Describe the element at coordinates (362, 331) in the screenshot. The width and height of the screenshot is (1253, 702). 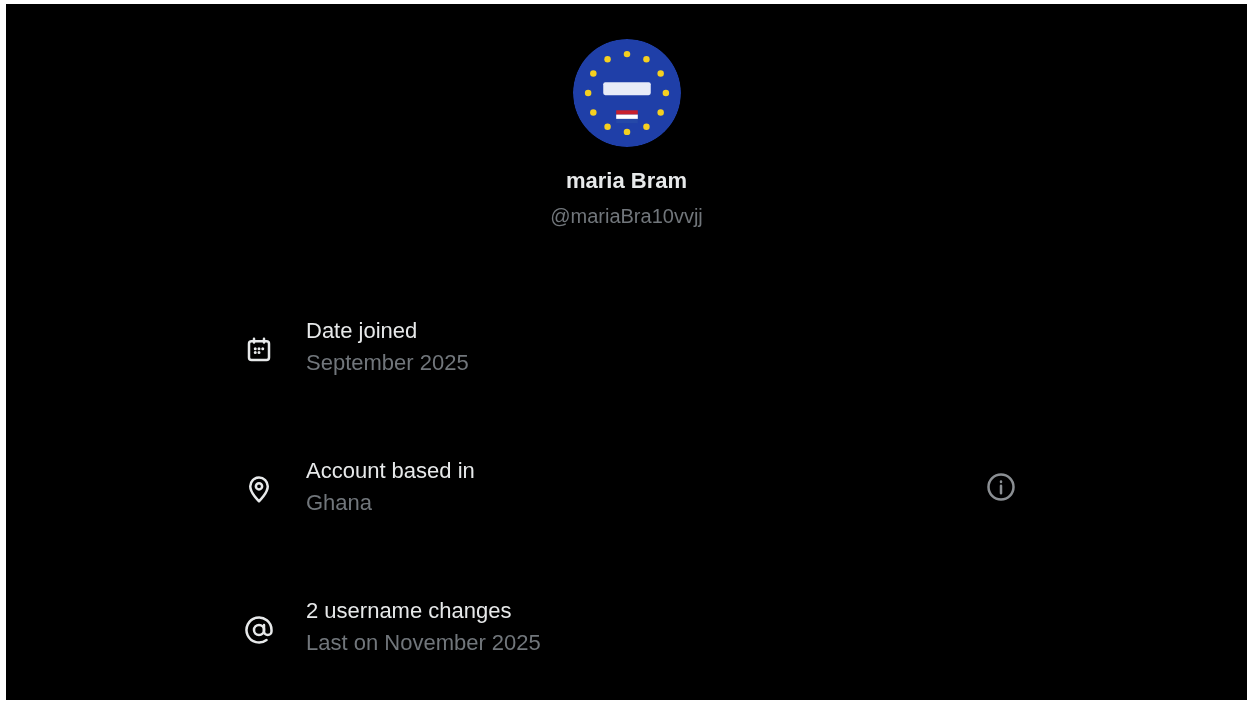
I see `info-title: Date joined` at that location.